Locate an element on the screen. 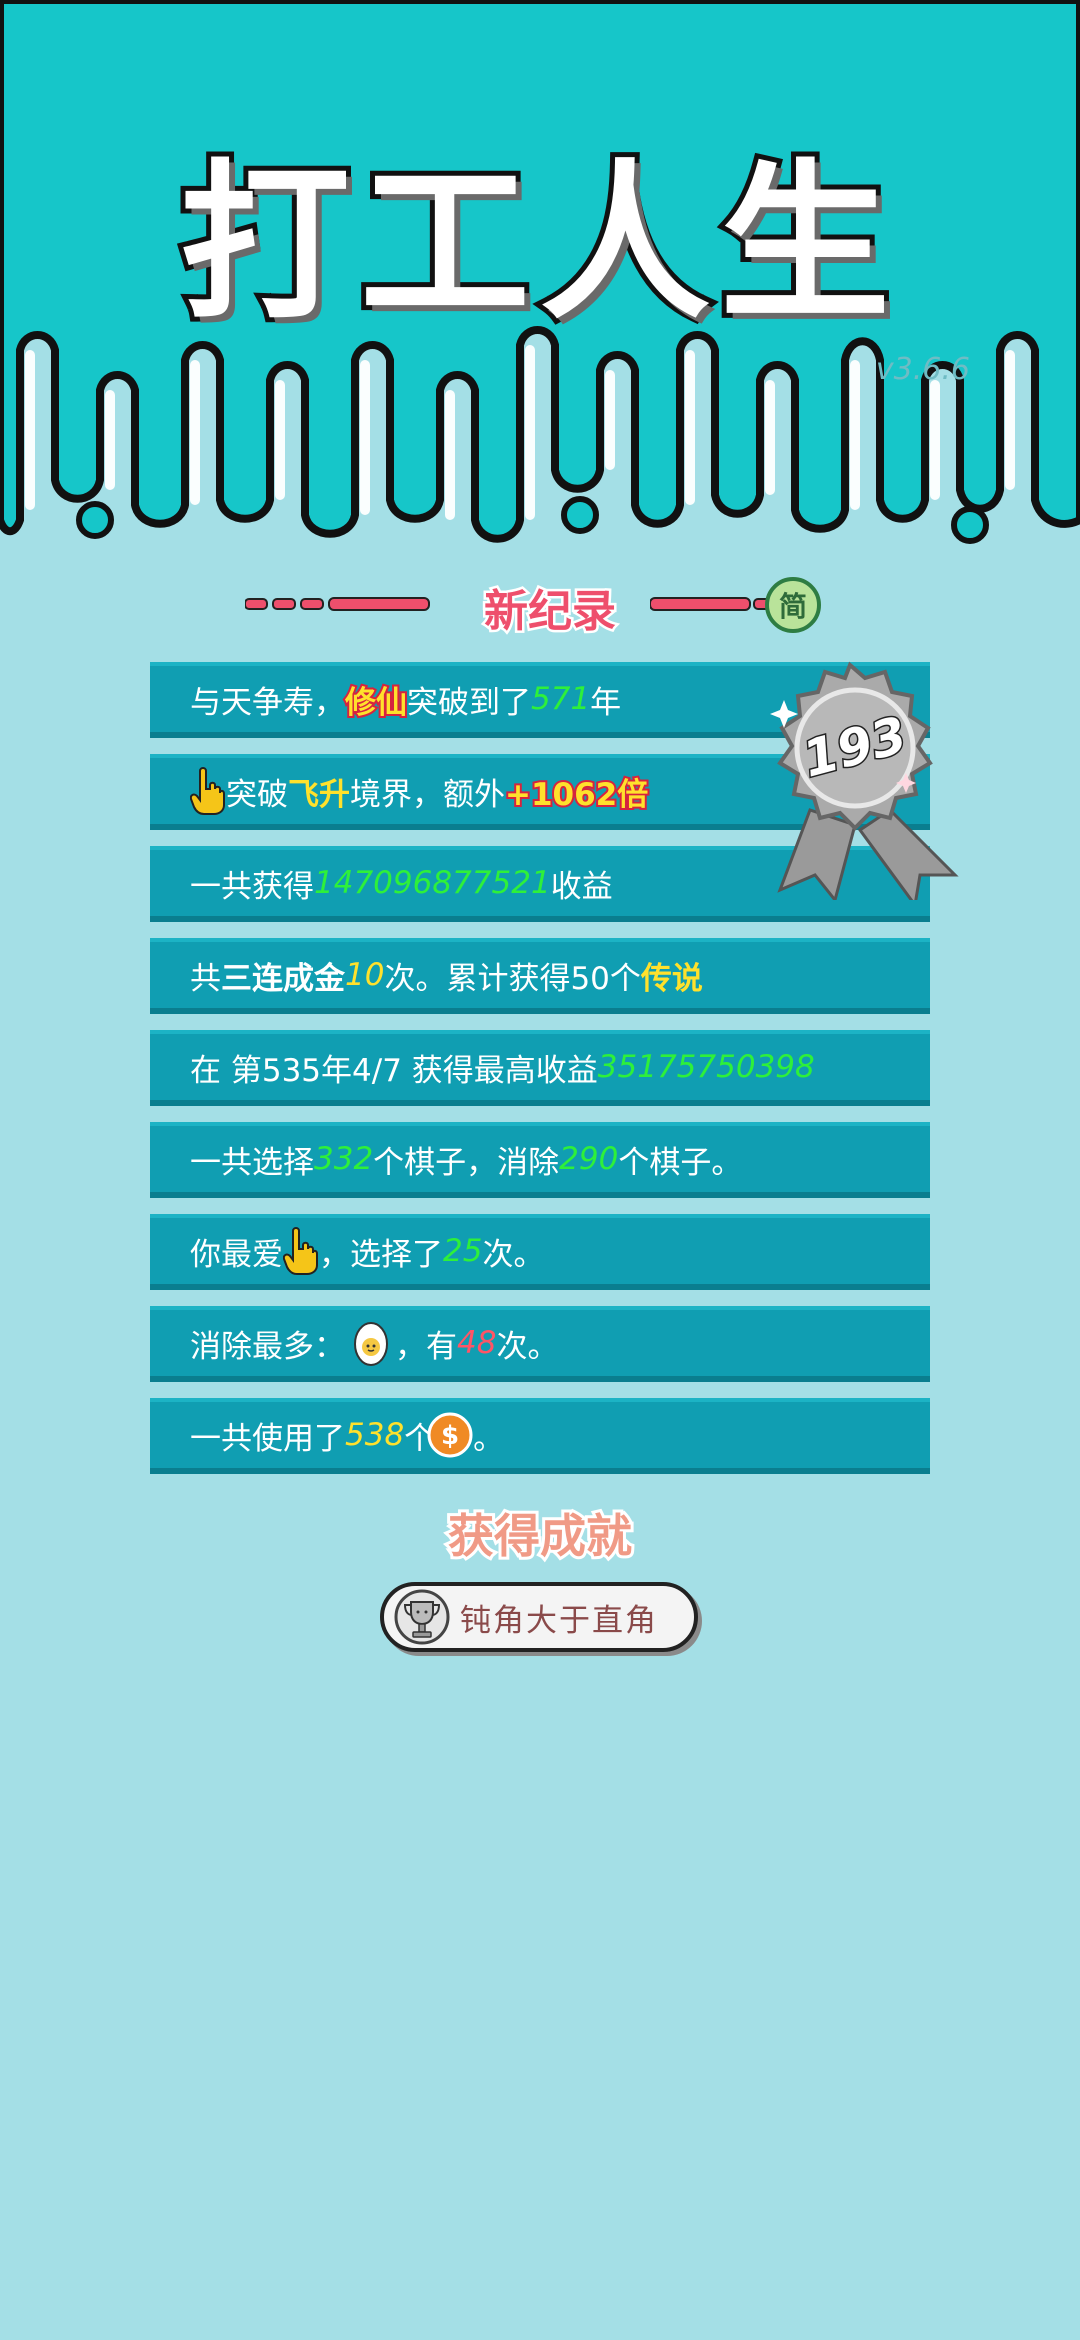  coin-icon: $ is located at coordinates (450, 1435).